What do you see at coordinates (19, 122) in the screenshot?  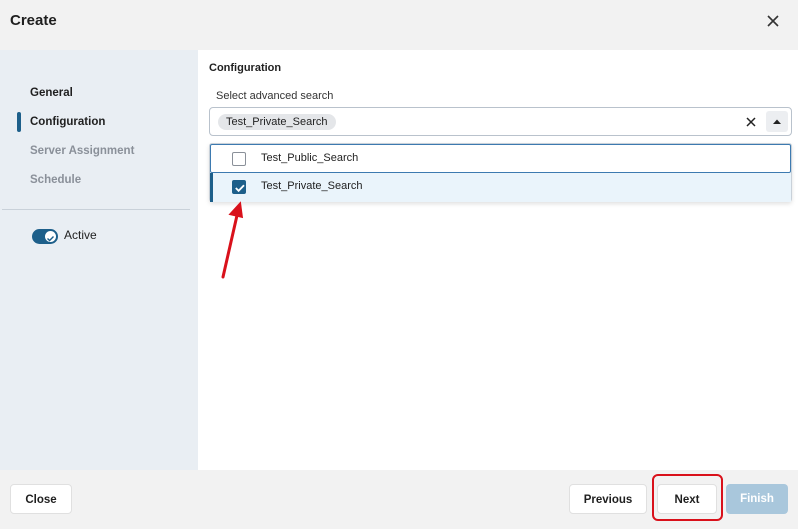 I see `active-step-indicator` at bounding box center [19, 122].